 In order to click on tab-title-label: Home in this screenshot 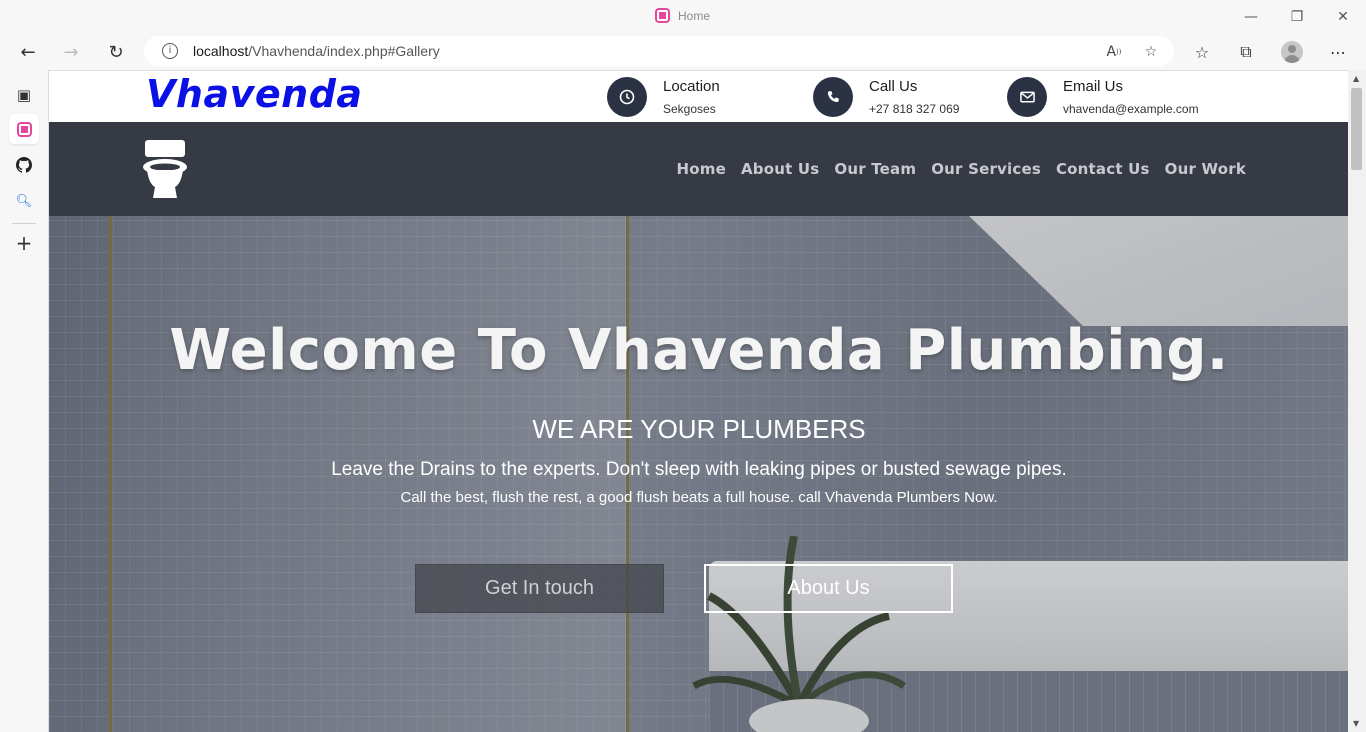, I will do `click(694, 15)`.